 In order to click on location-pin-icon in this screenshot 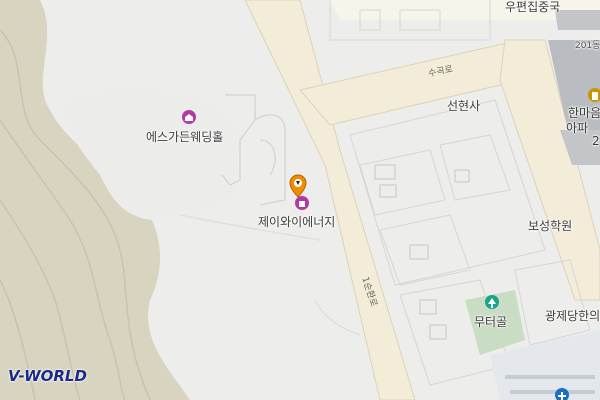, I will do `click(298, 186)`.